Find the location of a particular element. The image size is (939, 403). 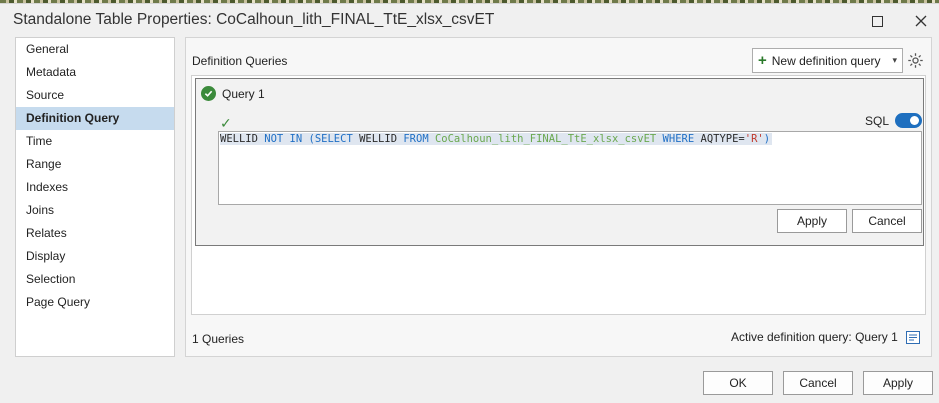

sql-token: 'R' is located at coordinates (754, 139).